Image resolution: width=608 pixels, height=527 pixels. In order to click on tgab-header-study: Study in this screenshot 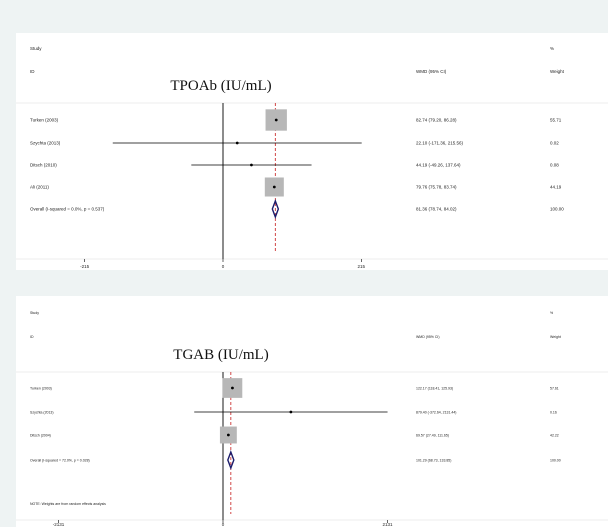, I will do `click(34, 313)`.